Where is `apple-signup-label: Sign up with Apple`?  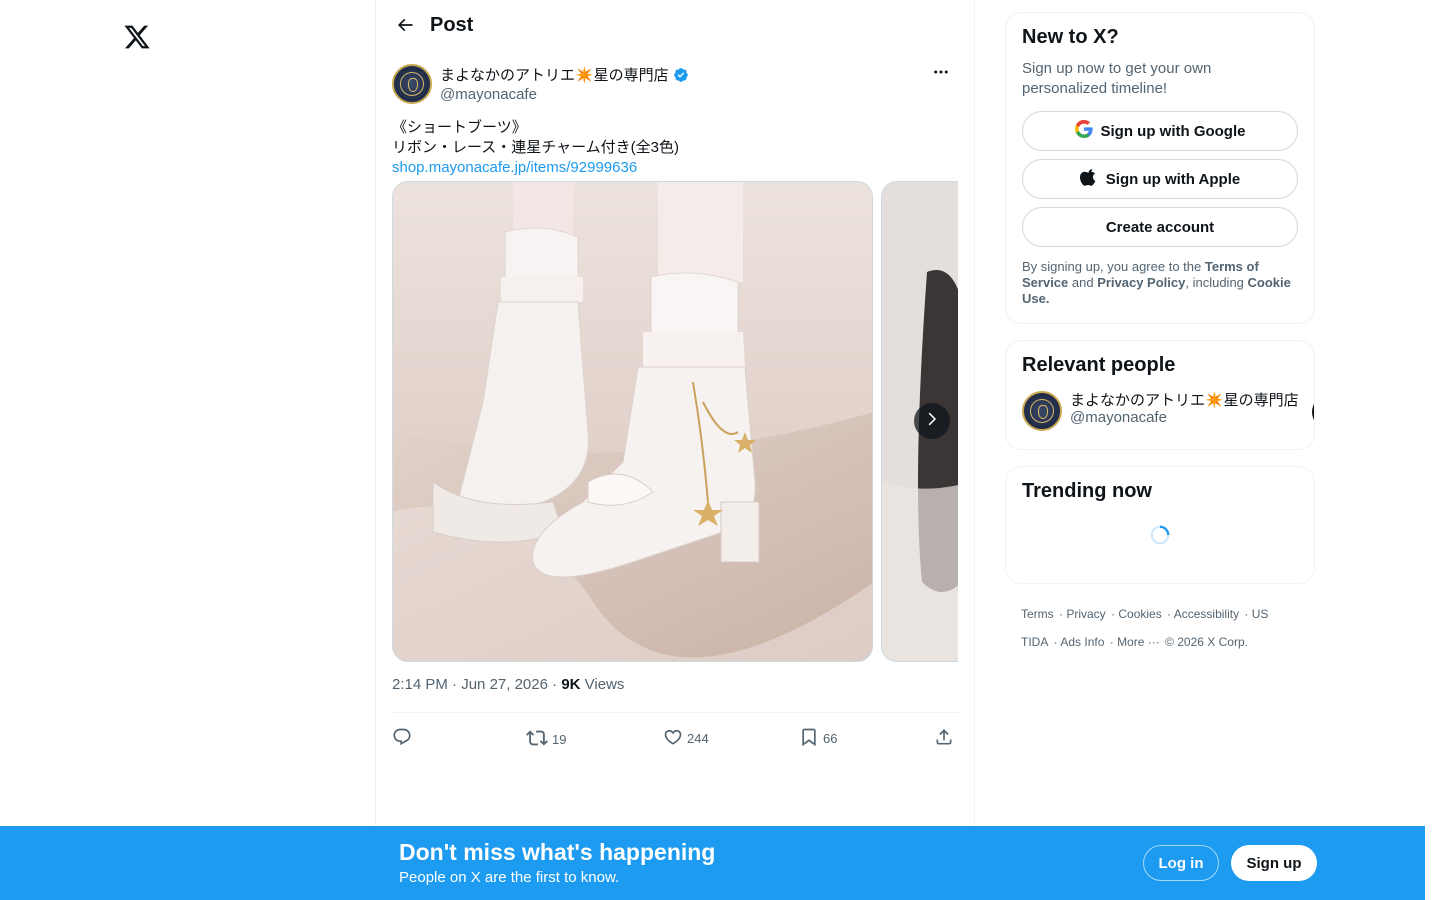
apple-signup-label: Sign up with Apple is located at coordinates (1173, 179).